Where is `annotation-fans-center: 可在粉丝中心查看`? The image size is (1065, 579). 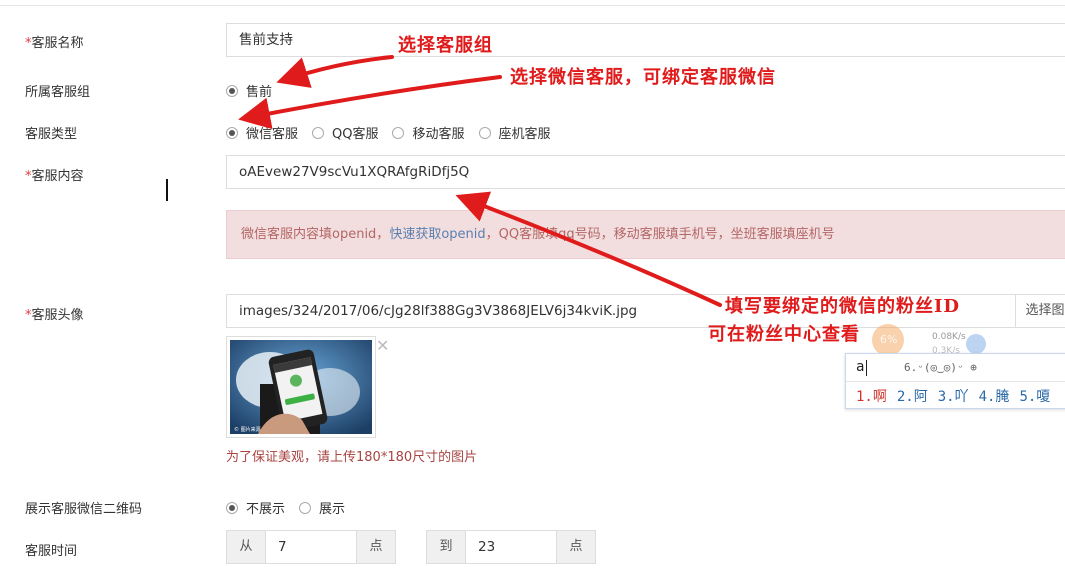 annotation-fans-center: 可在粉丝中心查看 is located at coordinates (784, 334).